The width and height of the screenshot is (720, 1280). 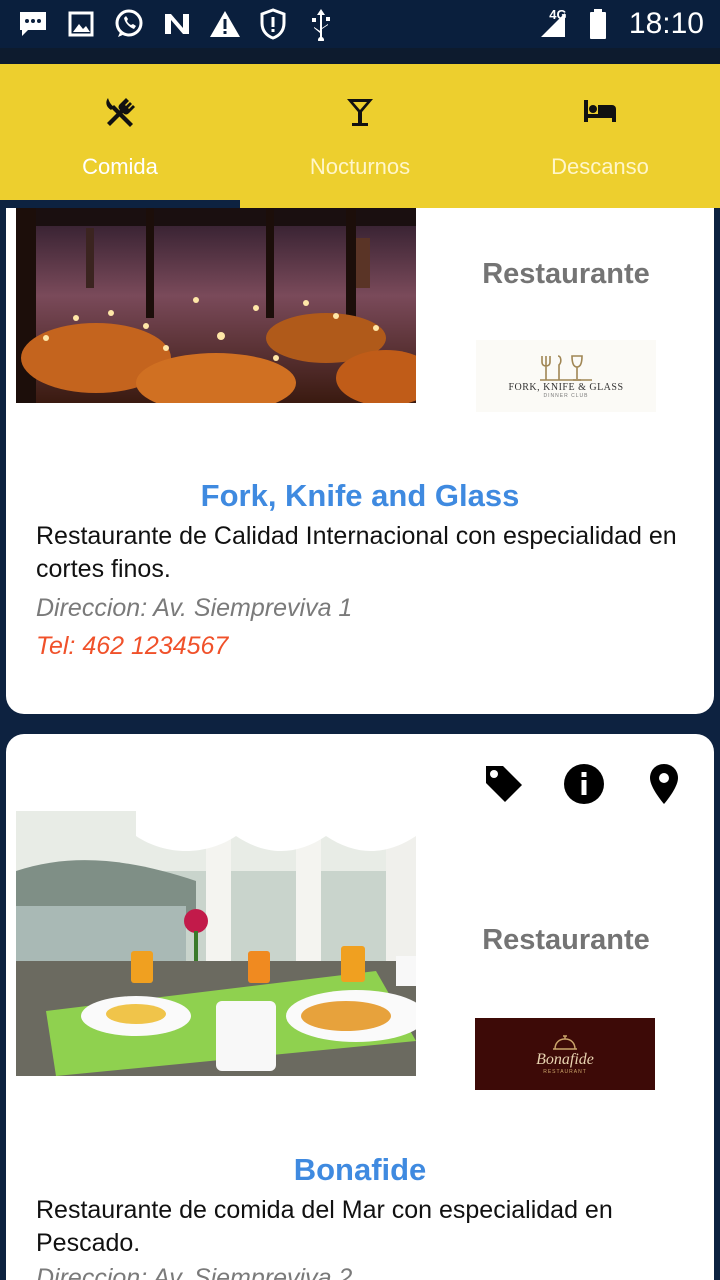 I want to click on header-gap, so click(x=360, y=56).